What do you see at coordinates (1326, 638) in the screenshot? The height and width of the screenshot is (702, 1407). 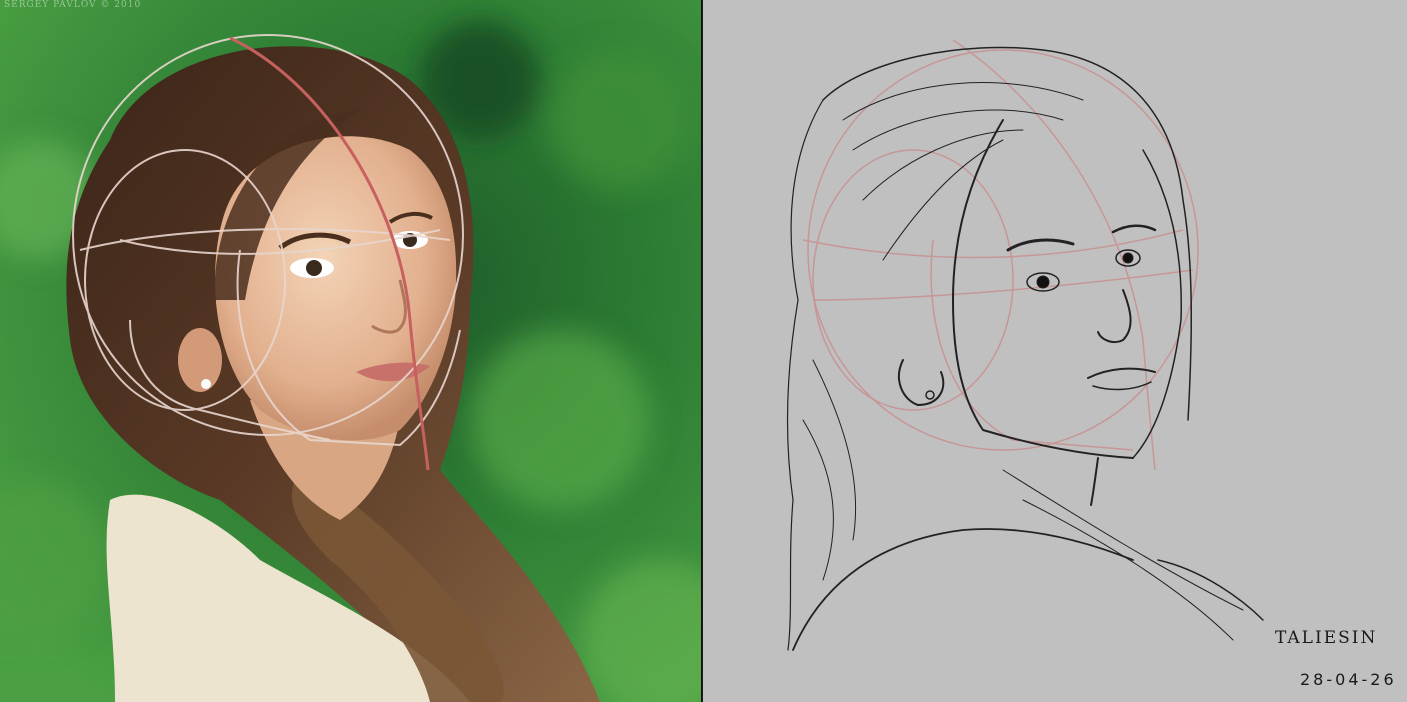 I see `artist-signature: TALIESIN` at bounding box center [1326, 638].